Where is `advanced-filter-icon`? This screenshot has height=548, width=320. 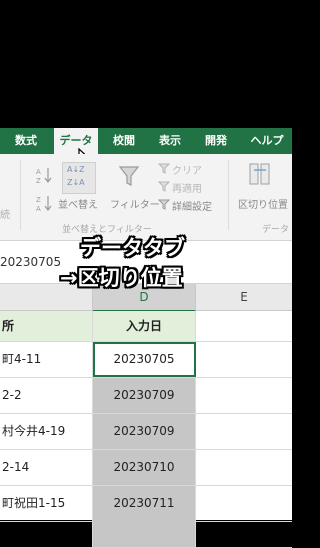 advanced-filter-icon is located at coordinates (164, 204).